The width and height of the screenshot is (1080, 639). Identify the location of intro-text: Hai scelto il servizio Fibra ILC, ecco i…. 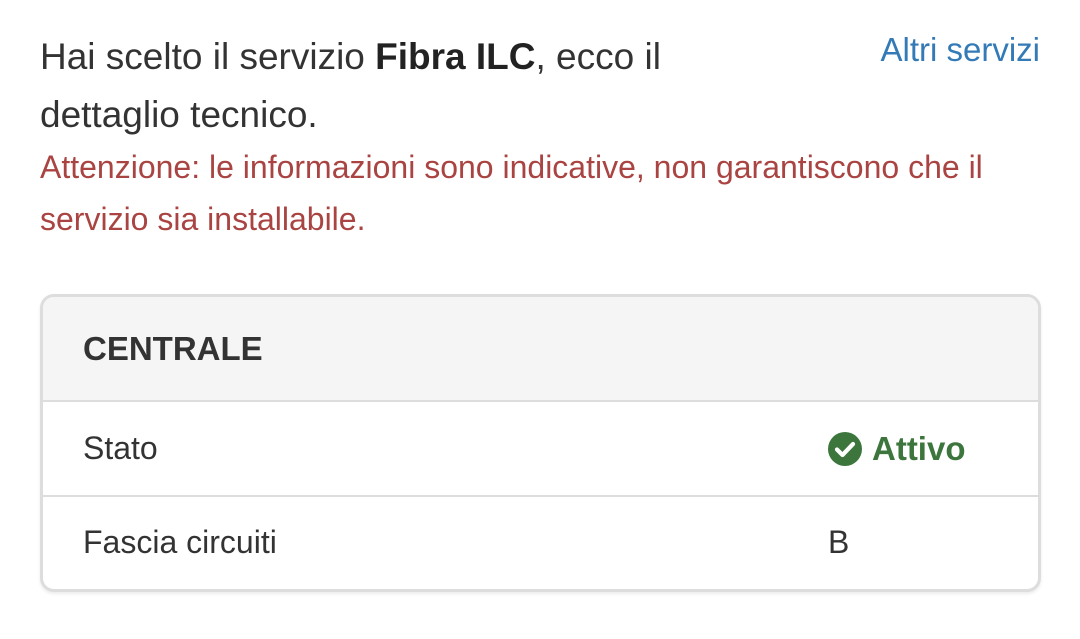
(390, 86).